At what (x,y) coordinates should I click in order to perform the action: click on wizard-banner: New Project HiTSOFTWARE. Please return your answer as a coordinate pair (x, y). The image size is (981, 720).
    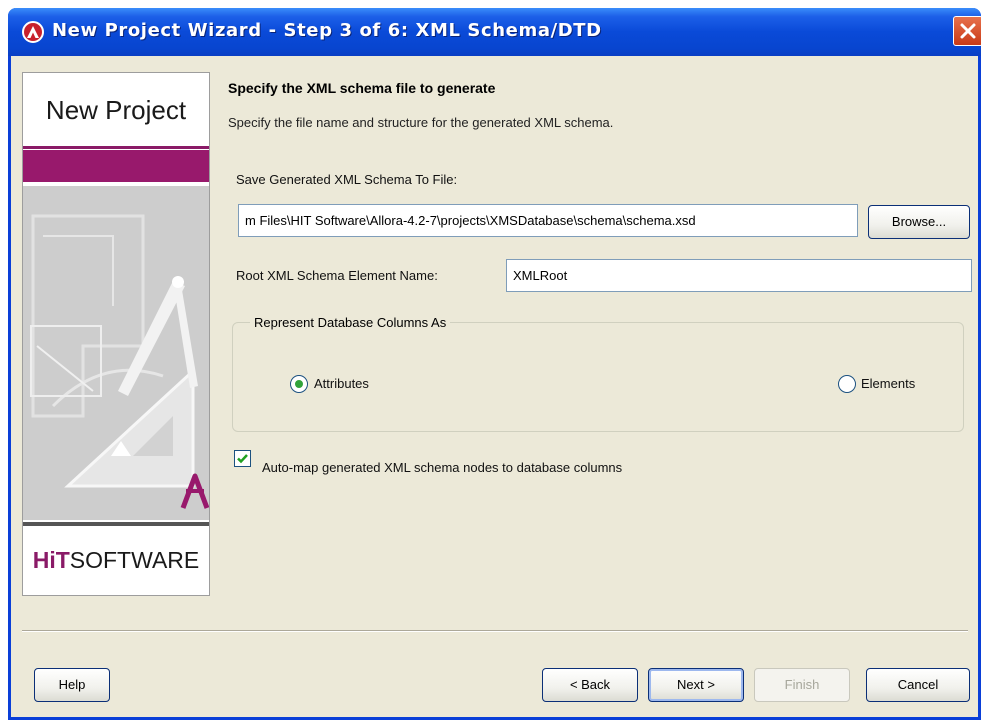
    Looking at the image, I should click on (116, 334).